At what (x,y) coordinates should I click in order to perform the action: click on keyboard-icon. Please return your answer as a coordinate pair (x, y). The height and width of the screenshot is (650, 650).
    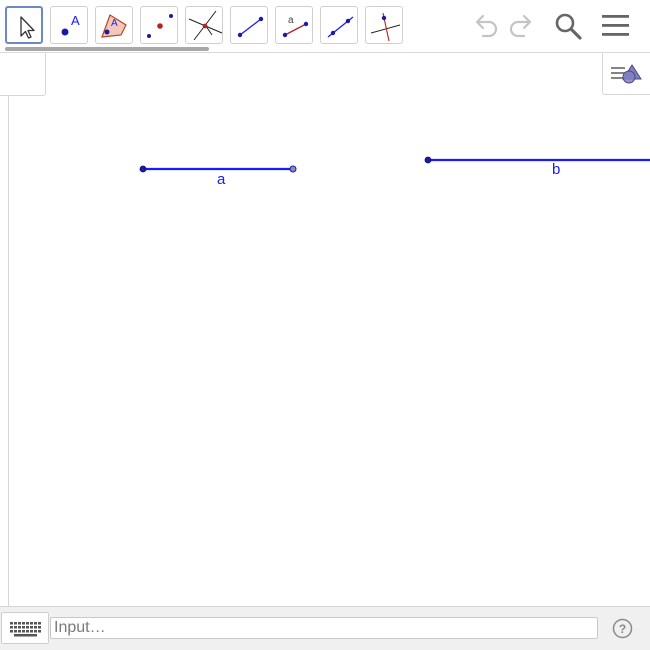
    Looking at the image, I should click on (25, 629).